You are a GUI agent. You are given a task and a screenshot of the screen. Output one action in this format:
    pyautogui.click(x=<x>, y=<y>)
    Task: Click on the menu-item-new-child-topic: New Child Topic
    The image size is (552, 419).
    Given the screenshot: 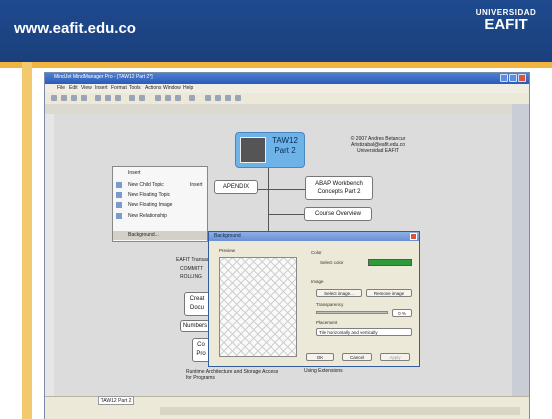 What is the action you would take?
    pyautogui.click(x=146, y=185)
    